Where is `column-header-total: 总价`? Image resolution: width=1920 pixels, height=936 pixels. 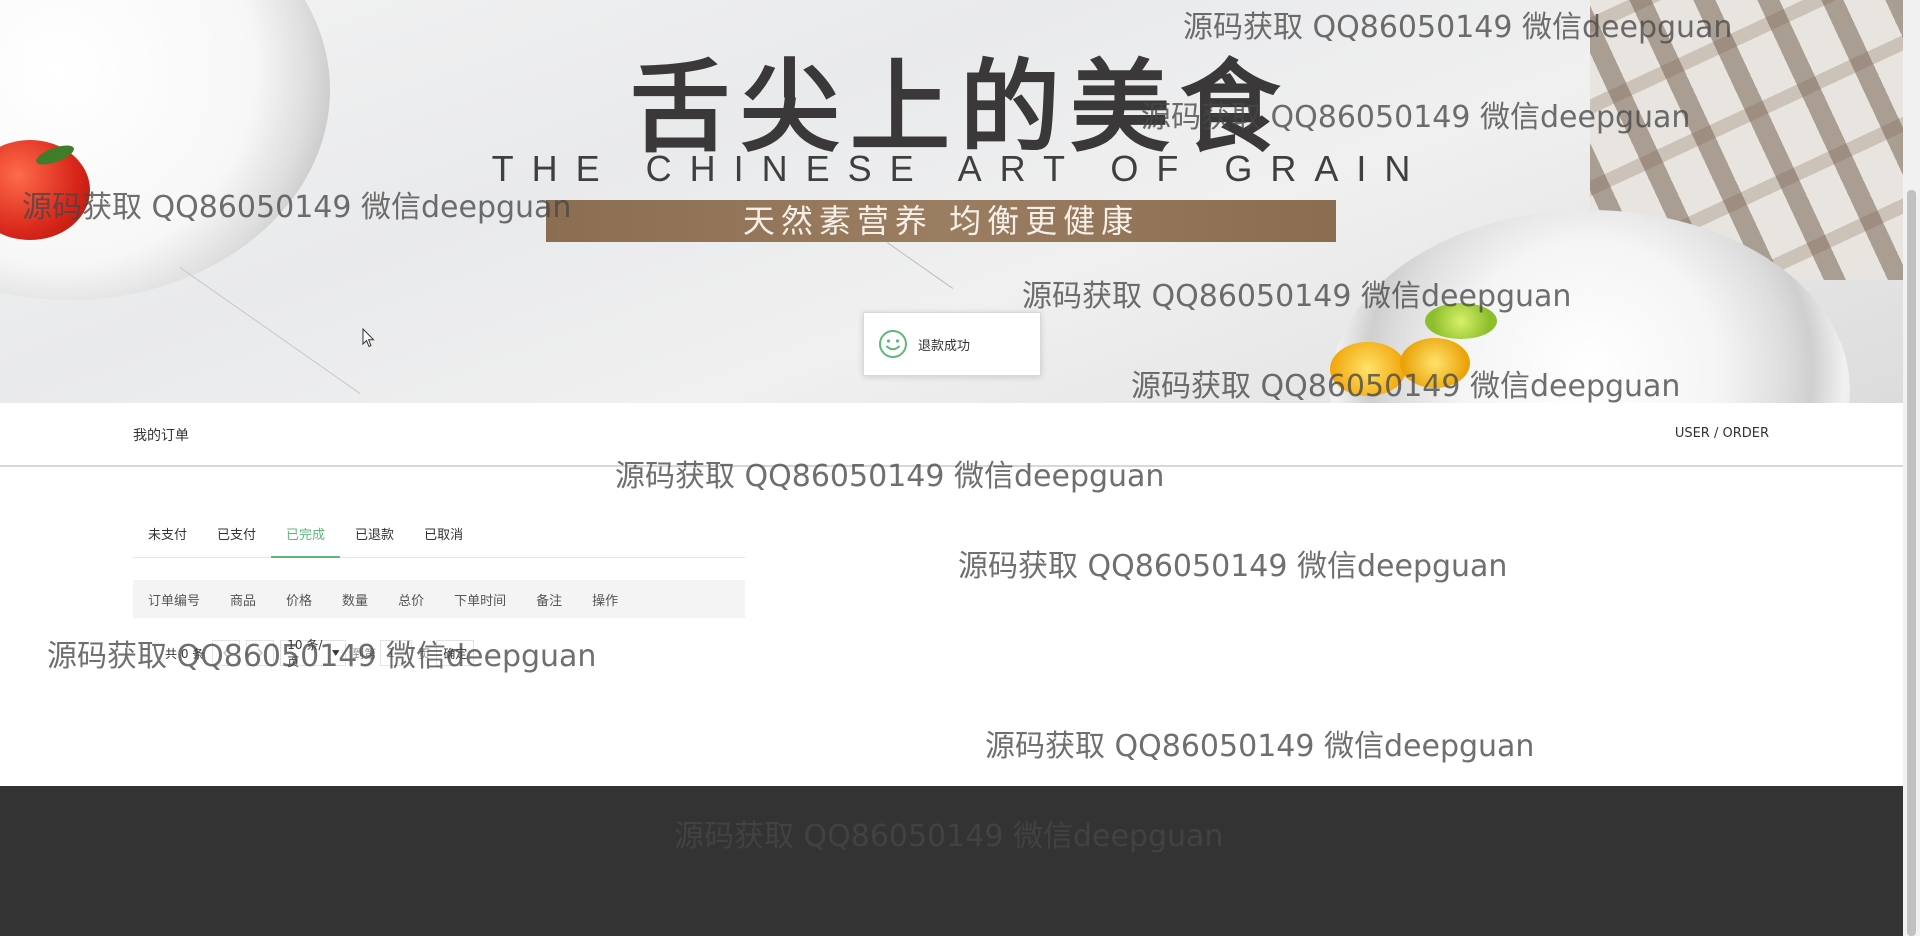
column-header-total: 总价 is located at coordinates (411, 601).